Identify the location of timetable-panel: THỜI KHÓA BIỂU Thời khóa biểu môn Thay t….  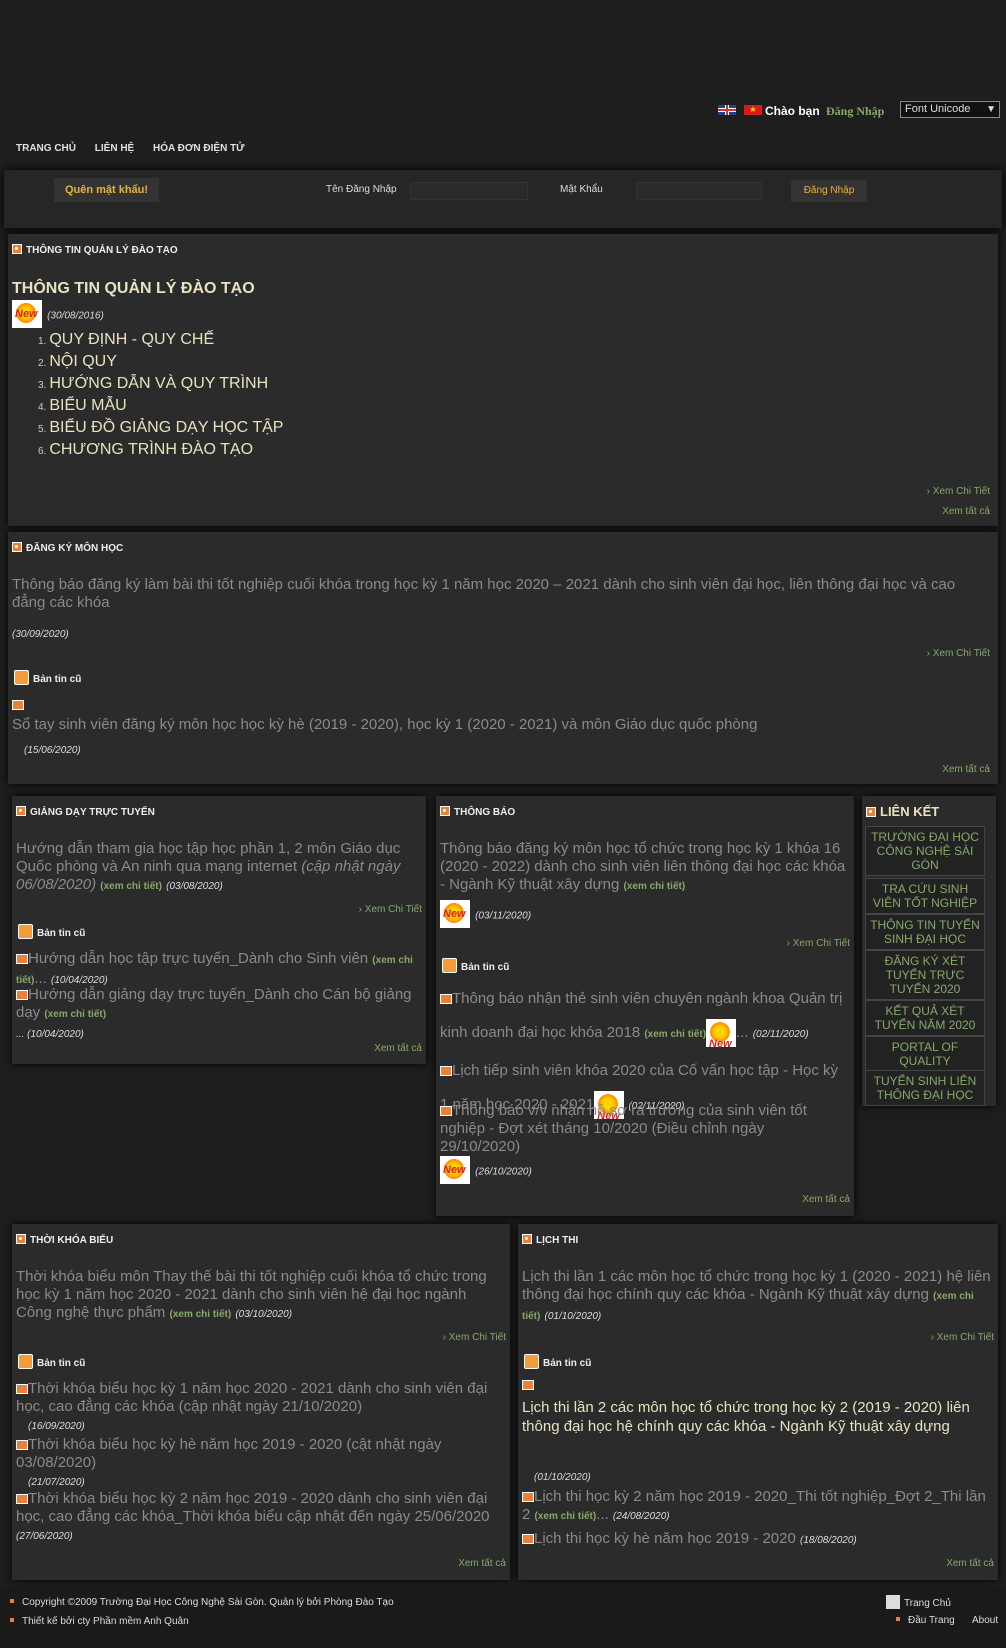
(261, 1402).